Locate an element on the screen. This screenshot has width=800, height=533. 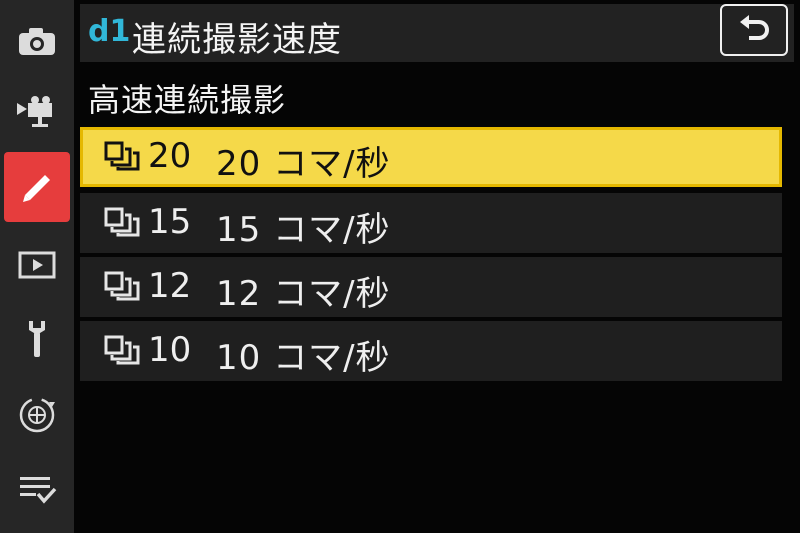
menu-header: d1 連続撮影速度 is located at coordinates (437, 33).